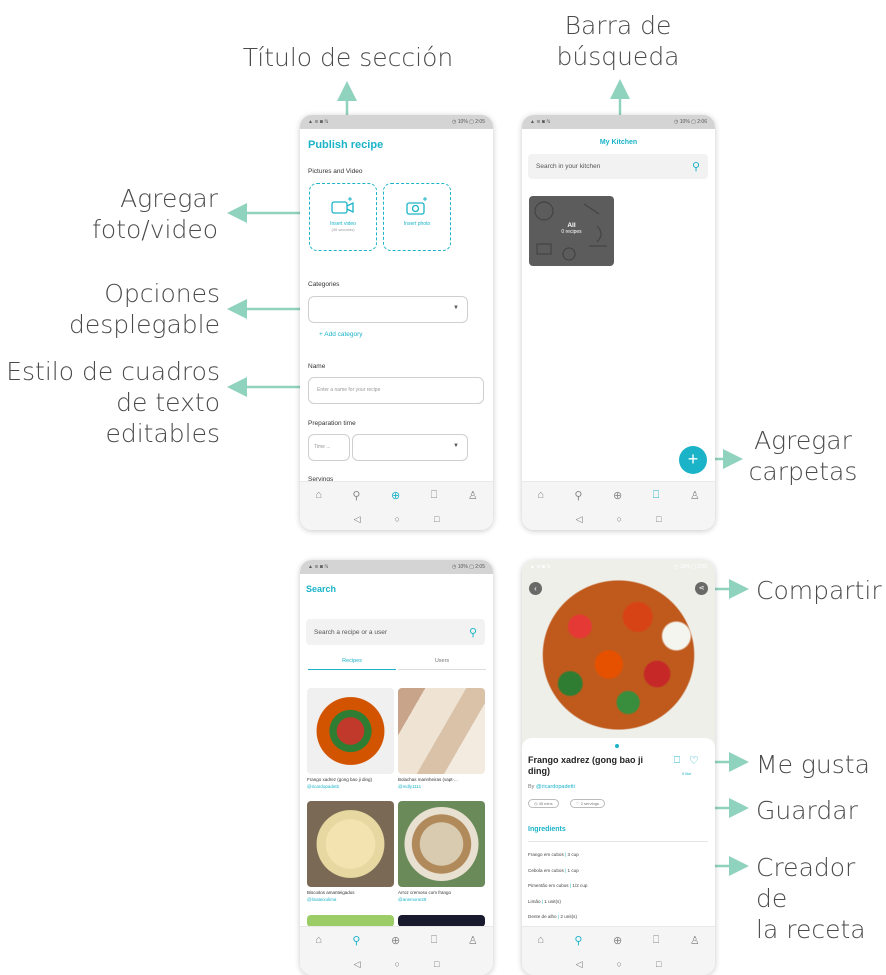 This screenshot has width=886, height=975. Describe the element at coordinates (553, 854) in the screenshot. I see `ingredient-row: Frango em cubos | 3 cup` at that location.